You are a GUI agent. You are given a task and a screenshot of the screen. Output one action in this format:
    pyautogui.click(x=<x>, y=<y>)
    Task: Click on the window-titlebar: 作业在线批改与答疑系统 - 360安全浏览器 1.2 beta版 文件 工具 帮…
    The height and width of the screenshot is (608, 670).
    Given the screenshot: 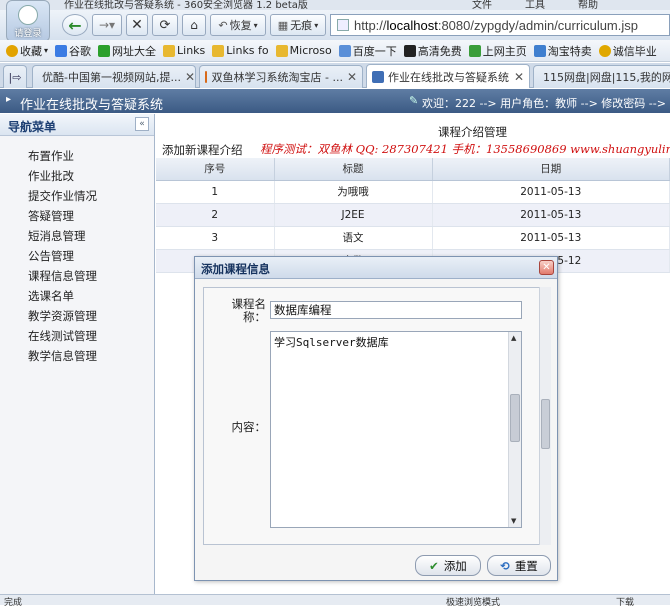 What is the action you would take?
    pyautogui.click(x=335, y=5)
    